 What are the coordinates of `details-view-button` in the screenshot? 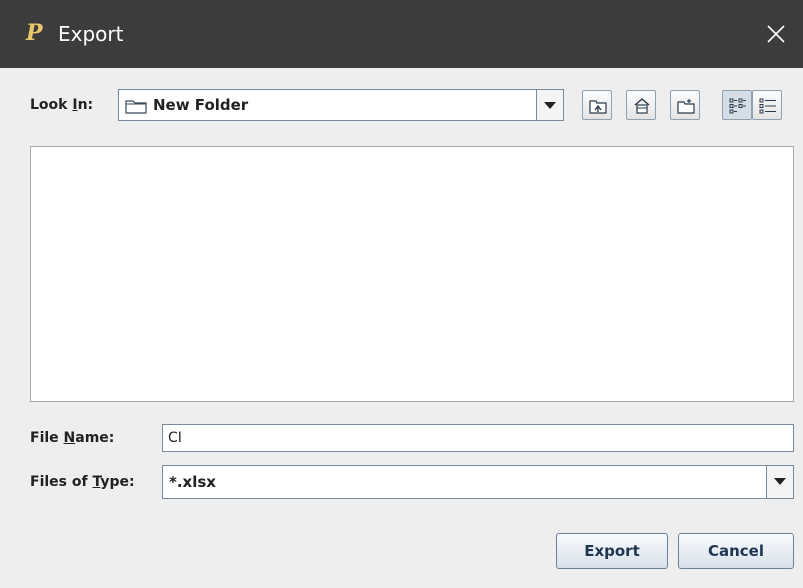 It's located at (767, 105).